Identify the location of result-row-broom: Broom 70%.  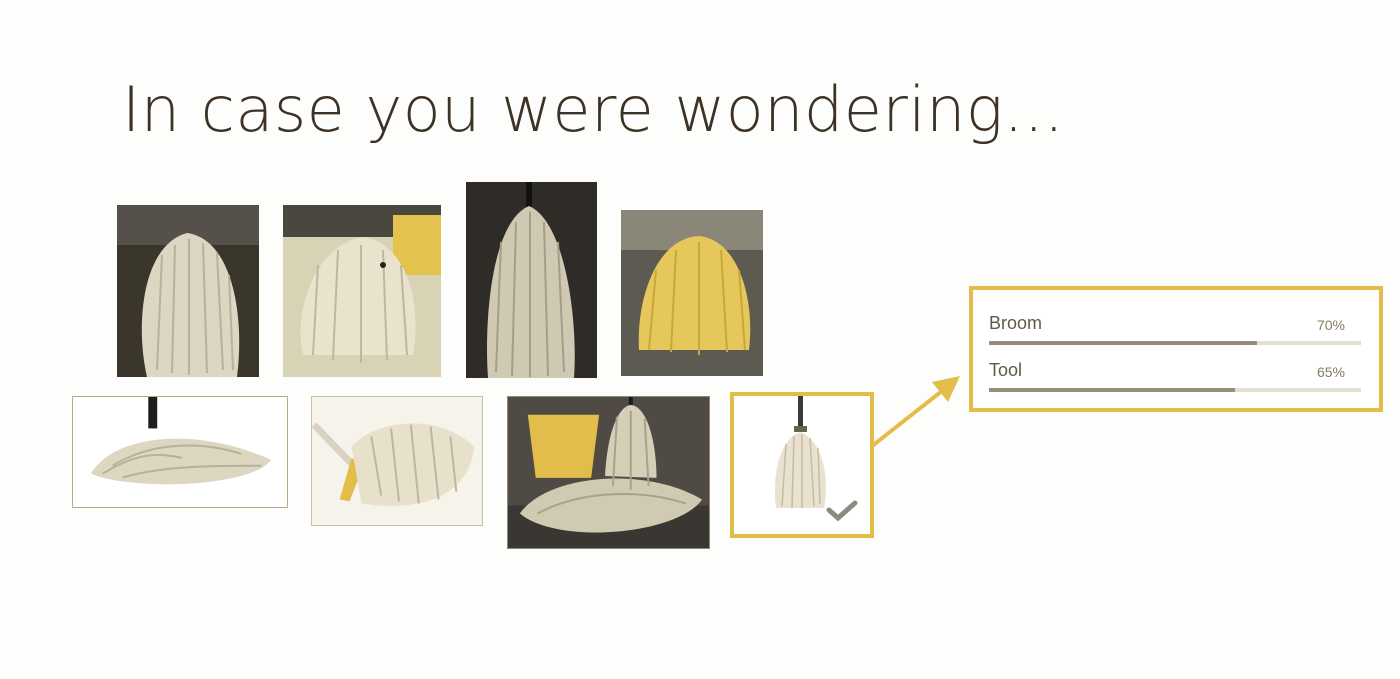
(1175, 333).